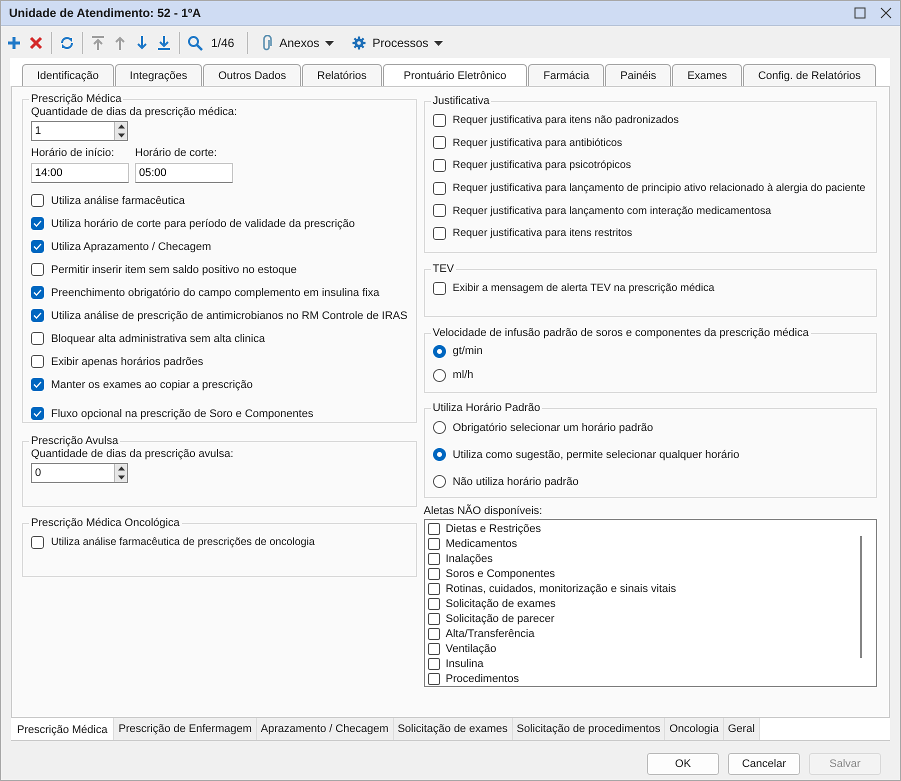 Image resolution: width=901 pixels, height=781 pixels. Describe the element at coordinates (164, 43) in the screenshot. I see `last-icon` at that location.